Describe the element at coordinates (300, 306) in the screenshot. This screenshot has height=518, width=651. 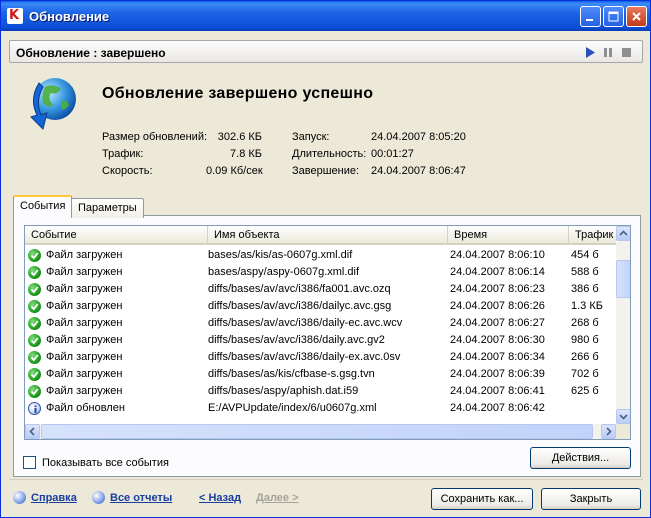
I see `object-cell: diffs/bases/av/avc/i386/dailyc.avc.gsg` at that location.